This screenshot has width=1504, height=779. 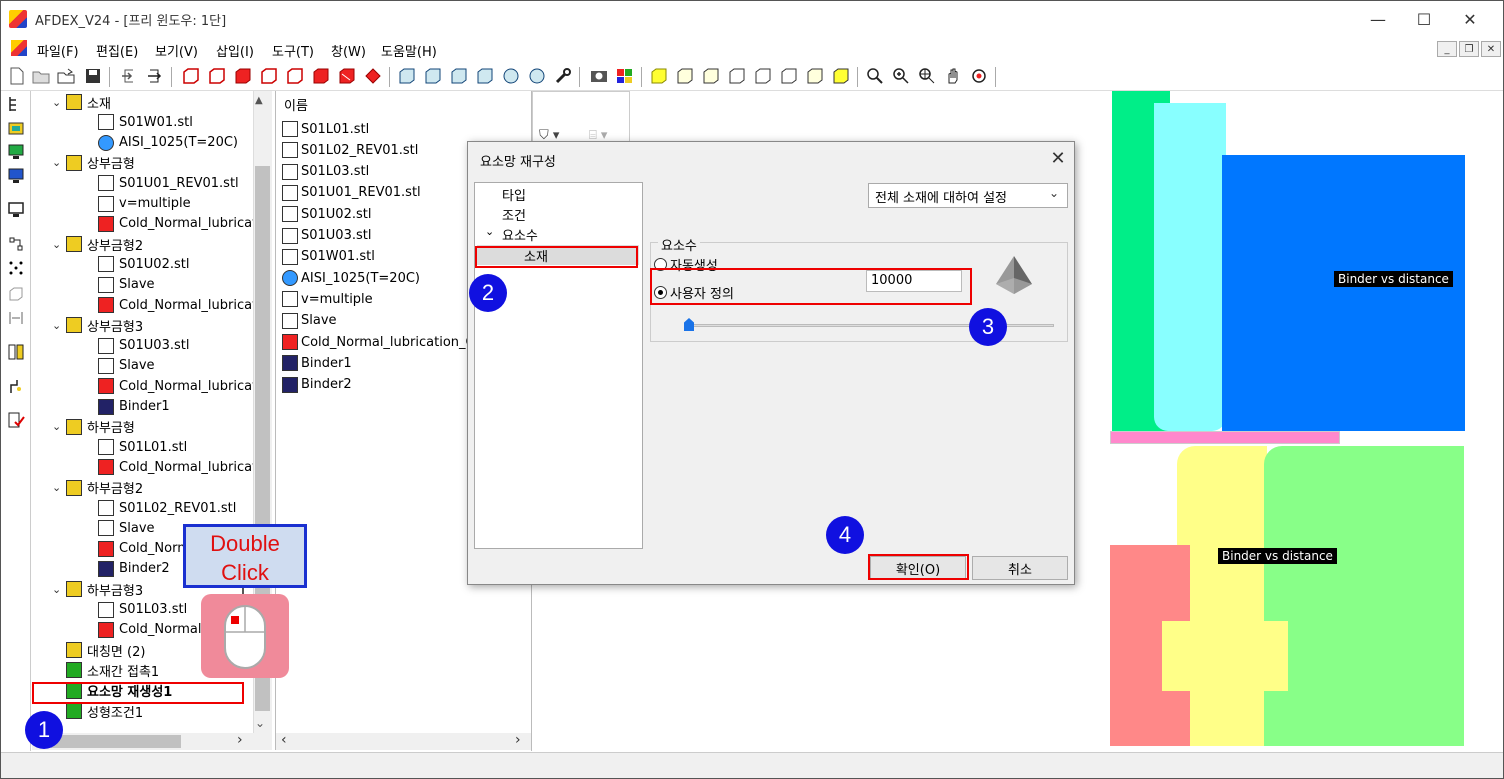 What do you see at coordinates (16, 386) in the screenshot?
I see `probe-icon` at bounding box center [16, 386].